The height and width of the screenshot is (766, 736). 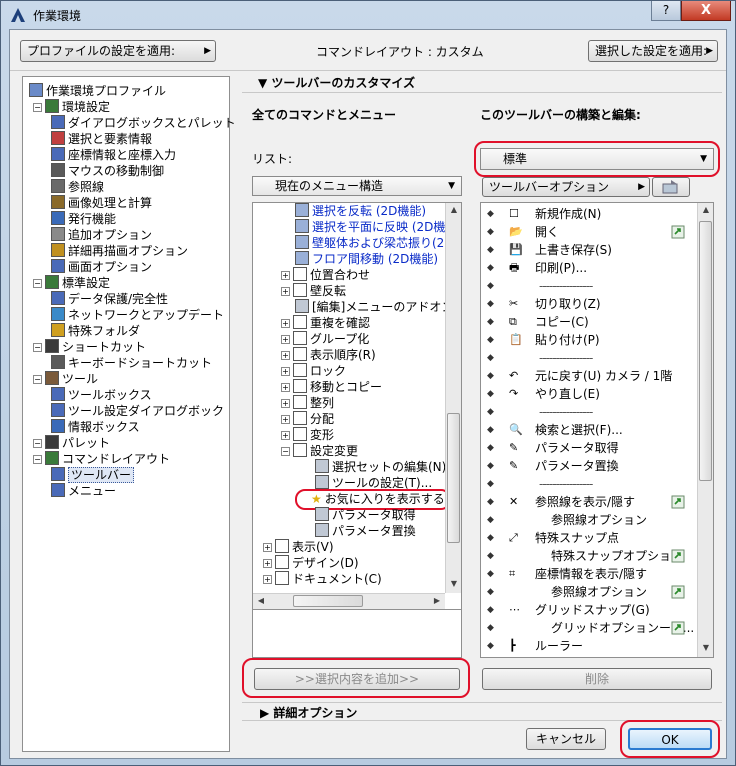 I want to click on tree-item: 情報ボックス, so click(x=95, y=427).